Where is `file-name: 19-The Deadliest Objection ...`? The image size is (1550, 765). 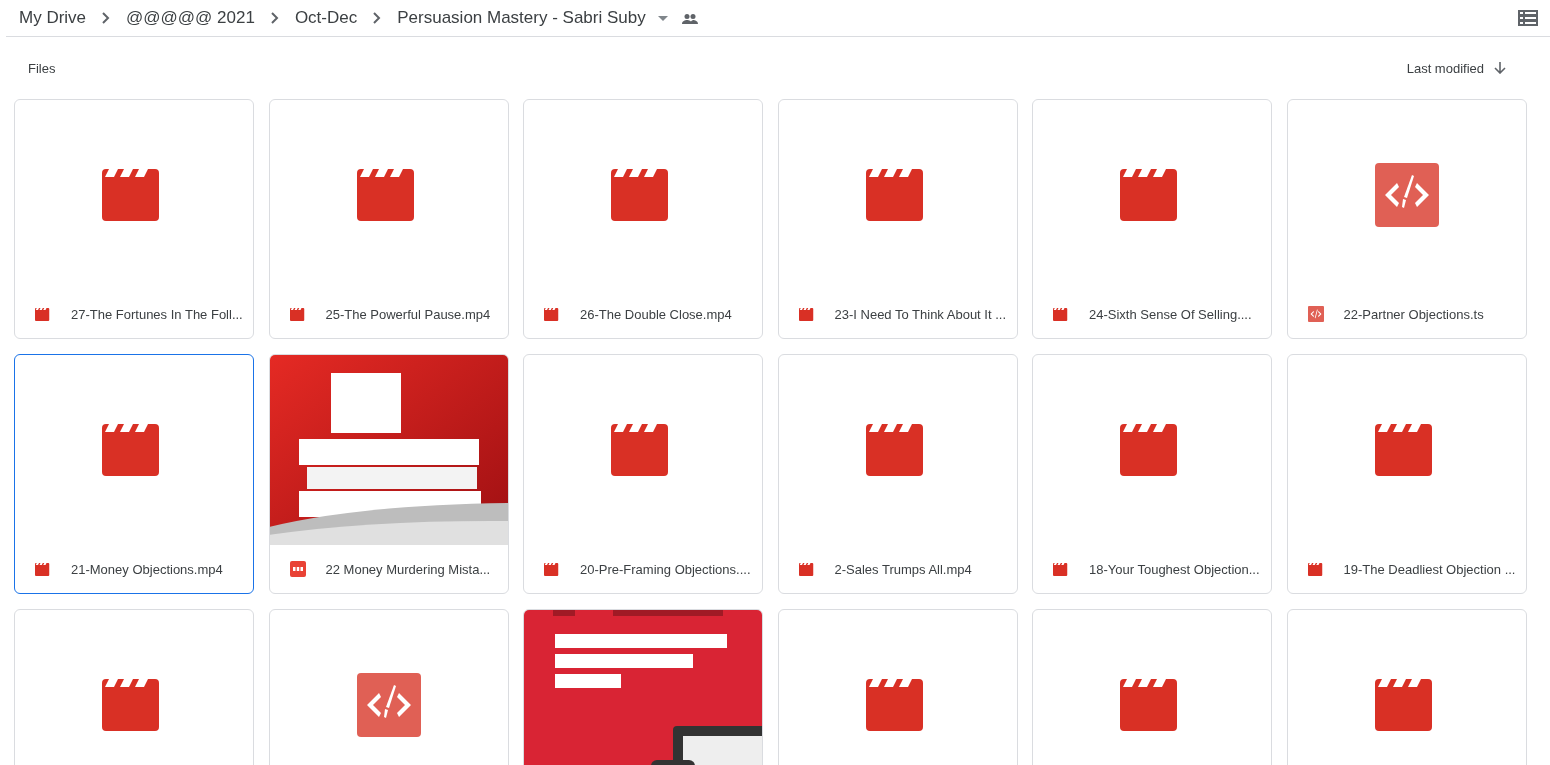 file-name: 19-The Deadliest Objection ... is located at coordinates (1429, 569).